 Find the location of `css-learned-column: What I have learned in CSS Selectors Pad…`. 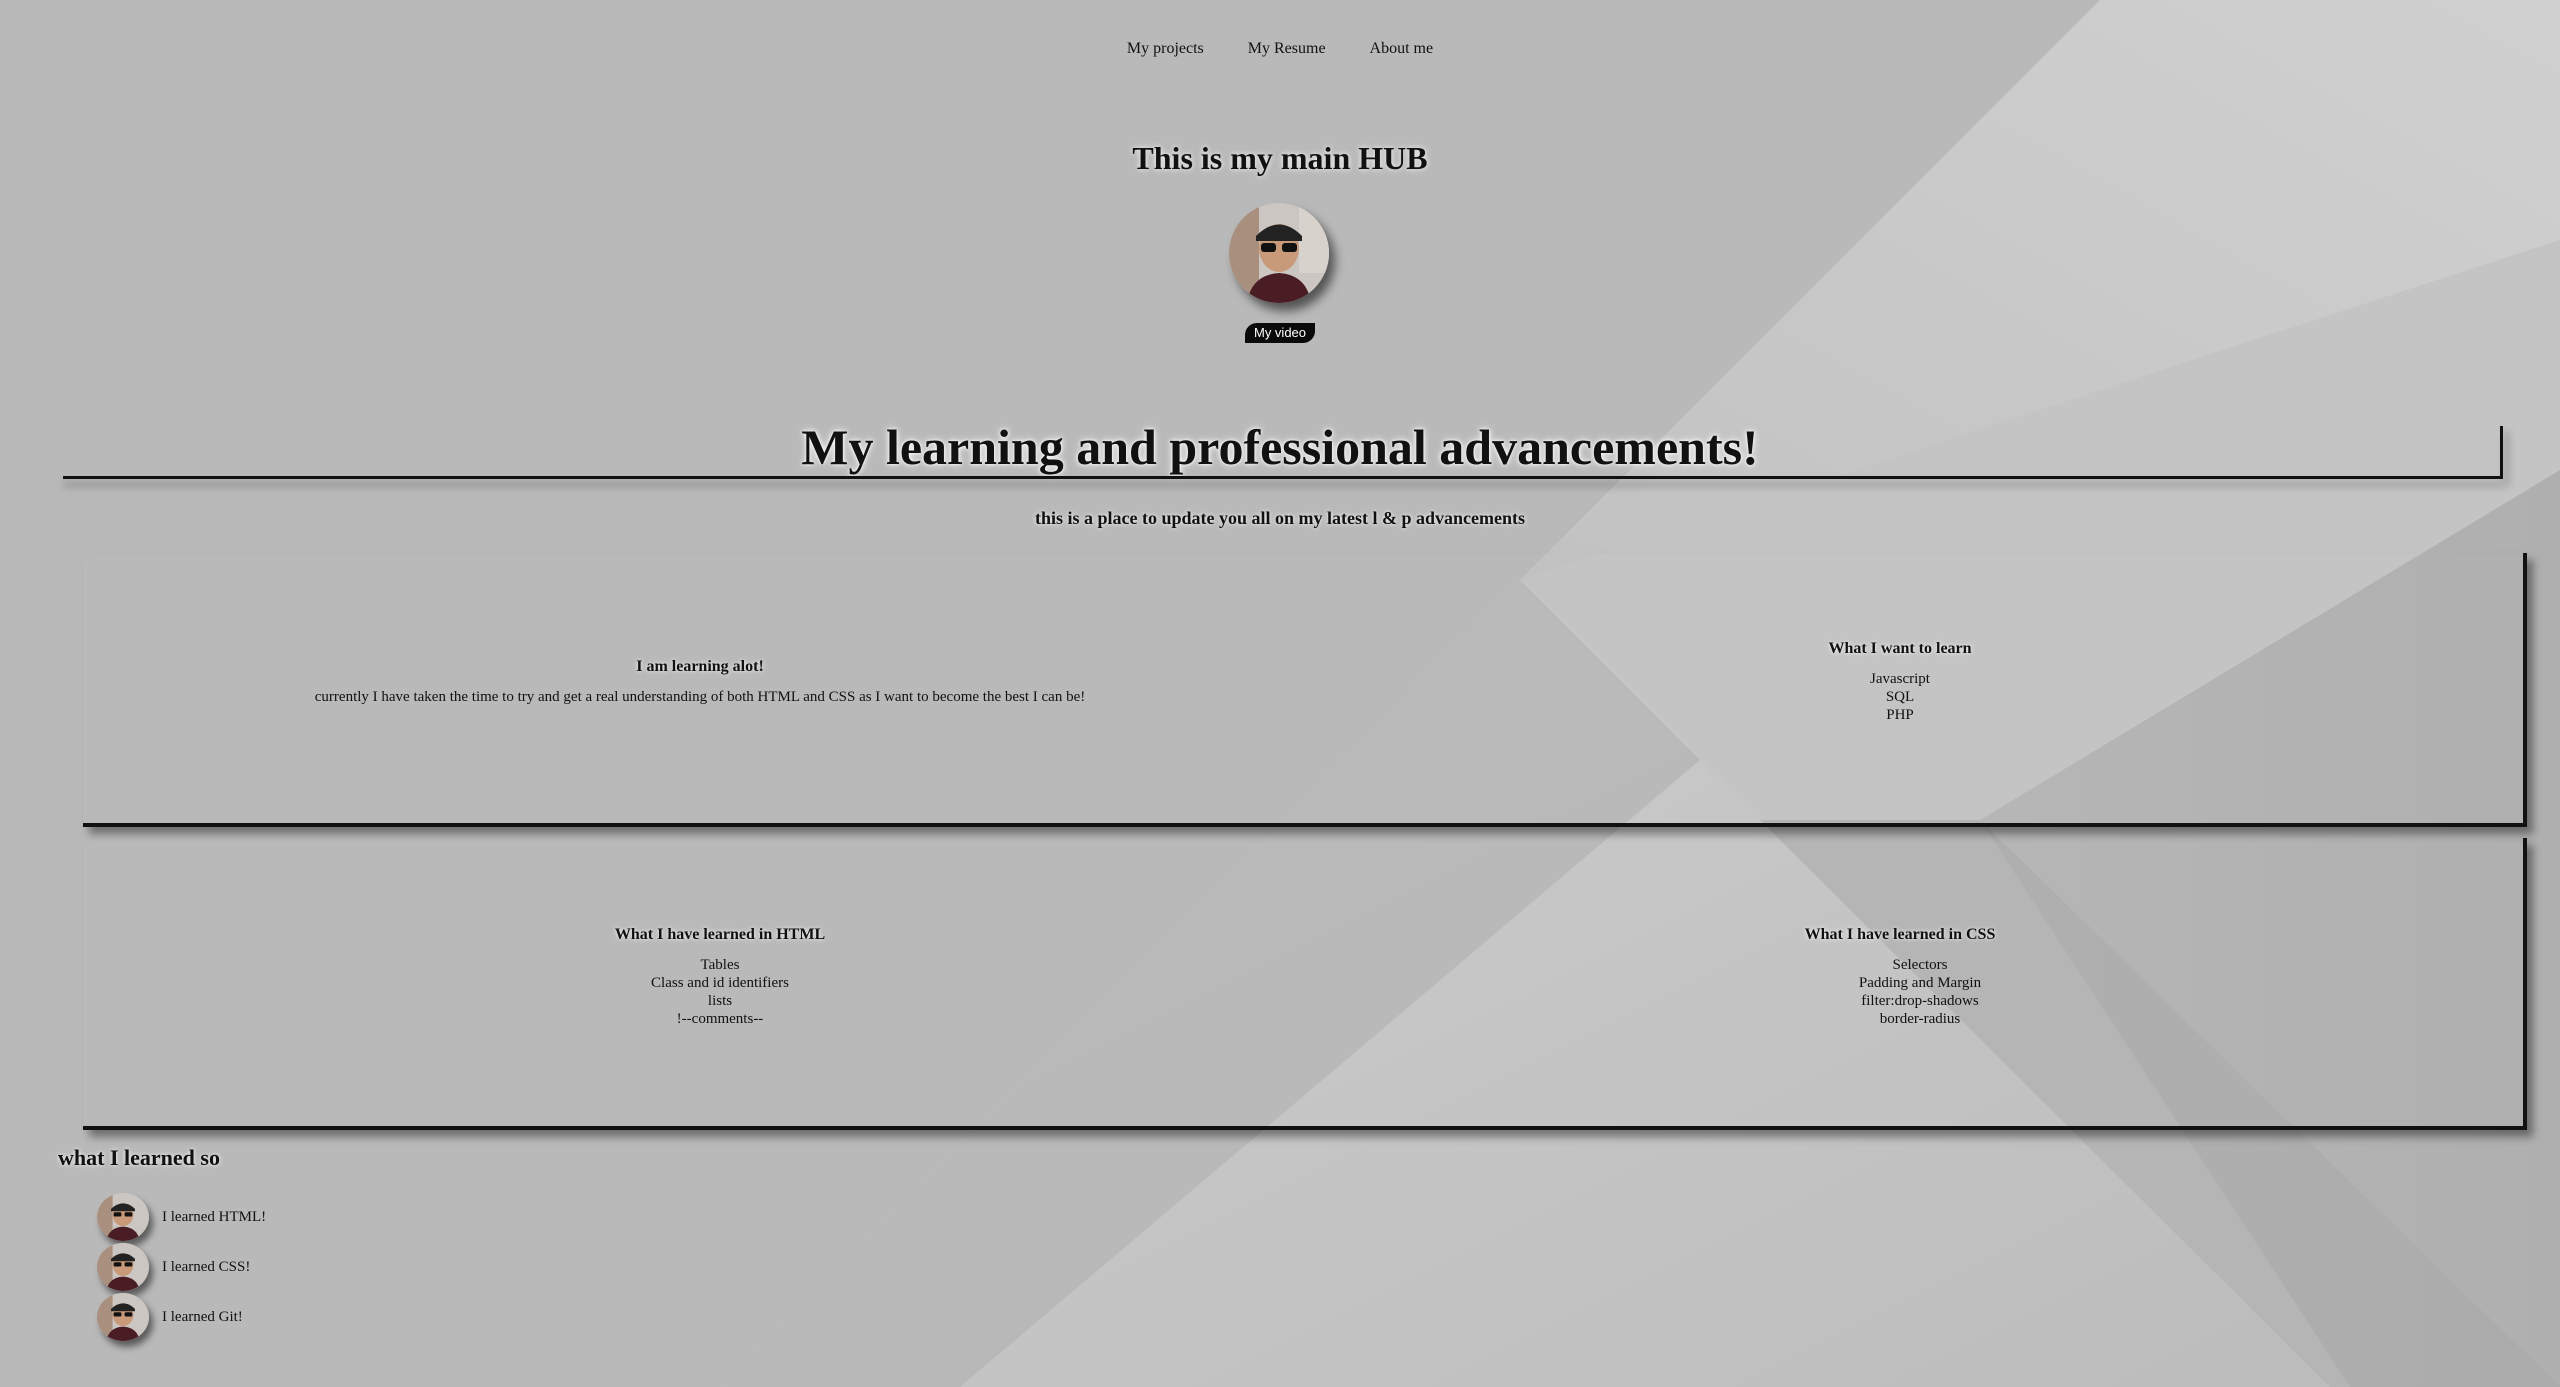

css-learned-column: What I have learned in CSS Selectors Pad… is located at coordinates (1900, 977).